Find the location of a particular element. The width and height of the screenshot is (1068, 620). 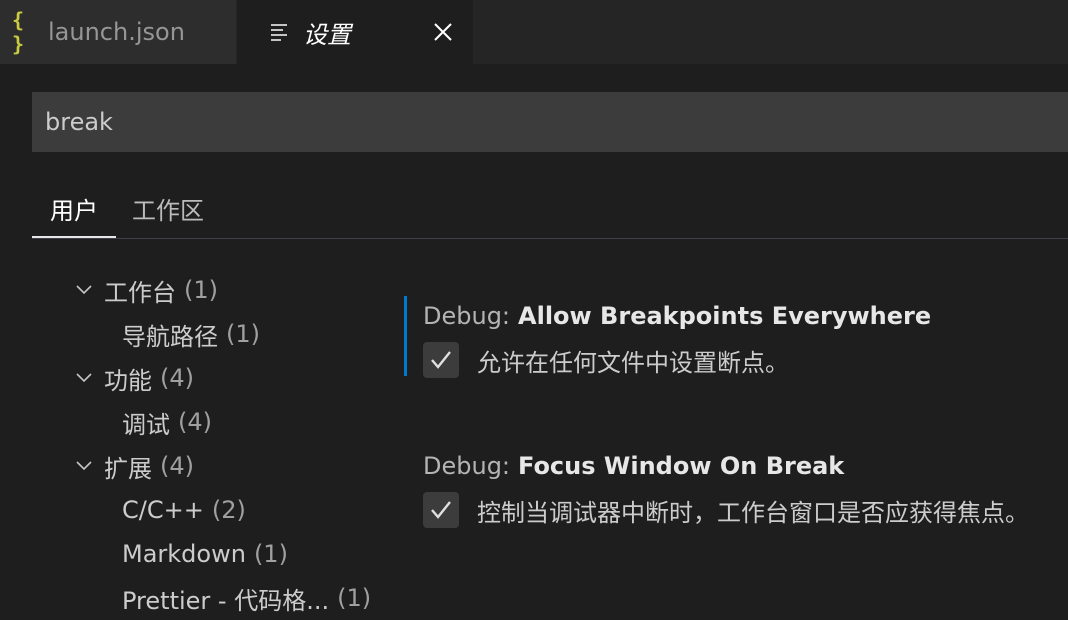

toc-label: 扩展 is located at coordinates (128, 468).